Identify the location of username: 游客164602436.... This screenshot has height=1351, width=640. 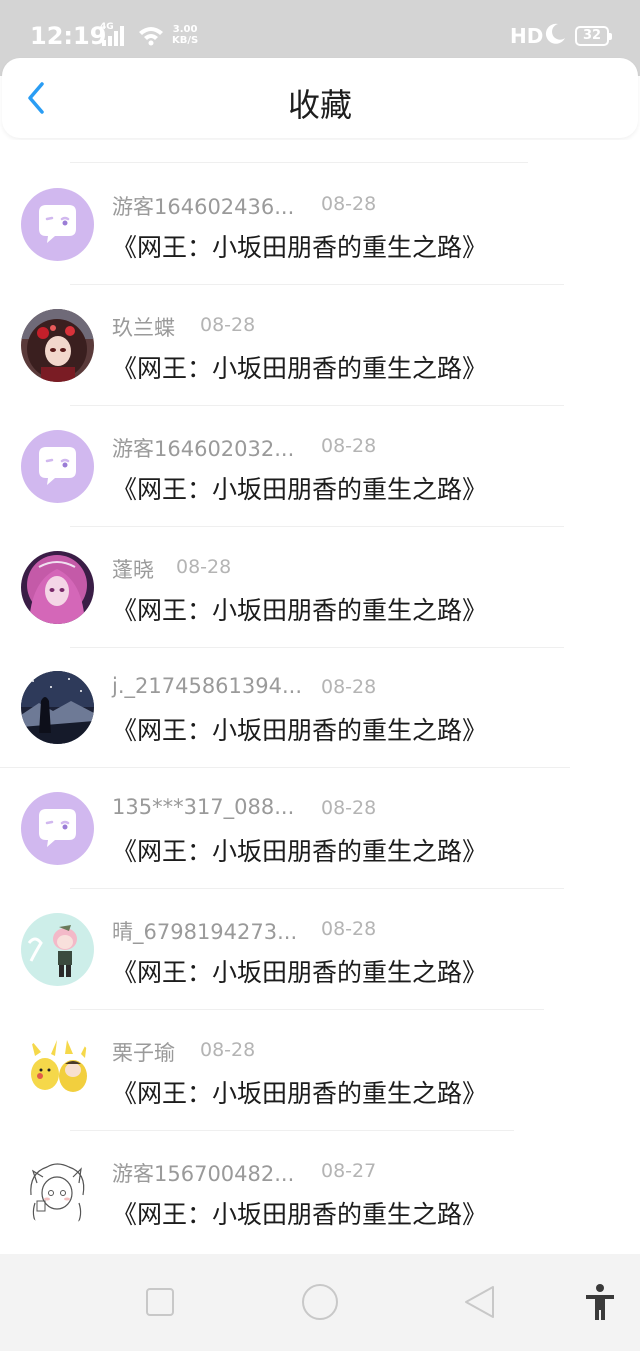
(203, 207).